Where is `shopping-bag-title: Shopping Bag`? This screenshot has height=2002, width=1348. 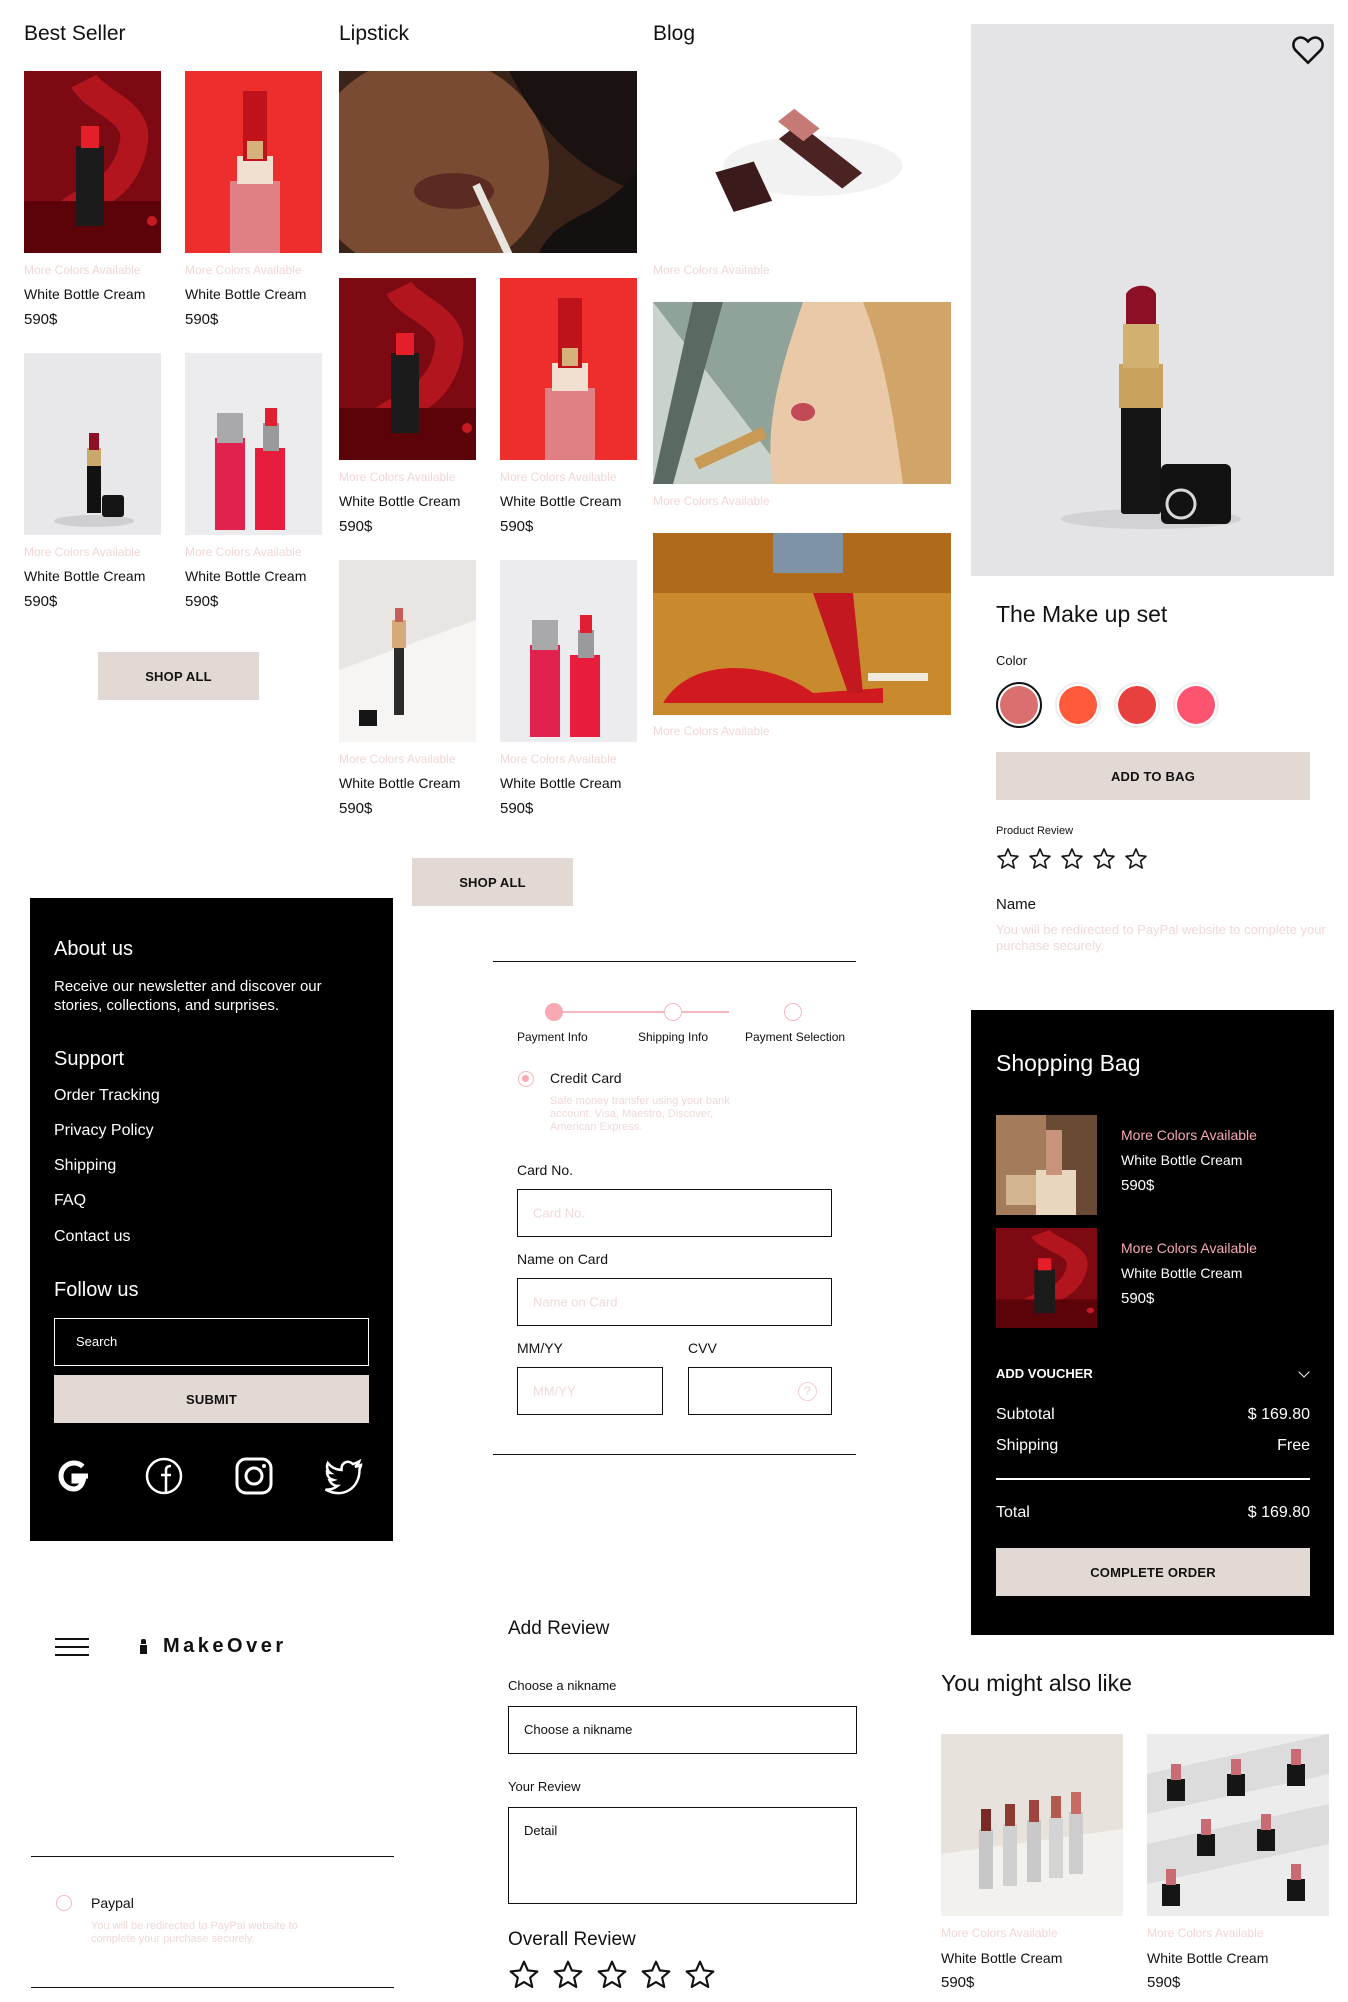
shopping-bag-title: Shopping Bag is located at coordinates (1068, 1063).